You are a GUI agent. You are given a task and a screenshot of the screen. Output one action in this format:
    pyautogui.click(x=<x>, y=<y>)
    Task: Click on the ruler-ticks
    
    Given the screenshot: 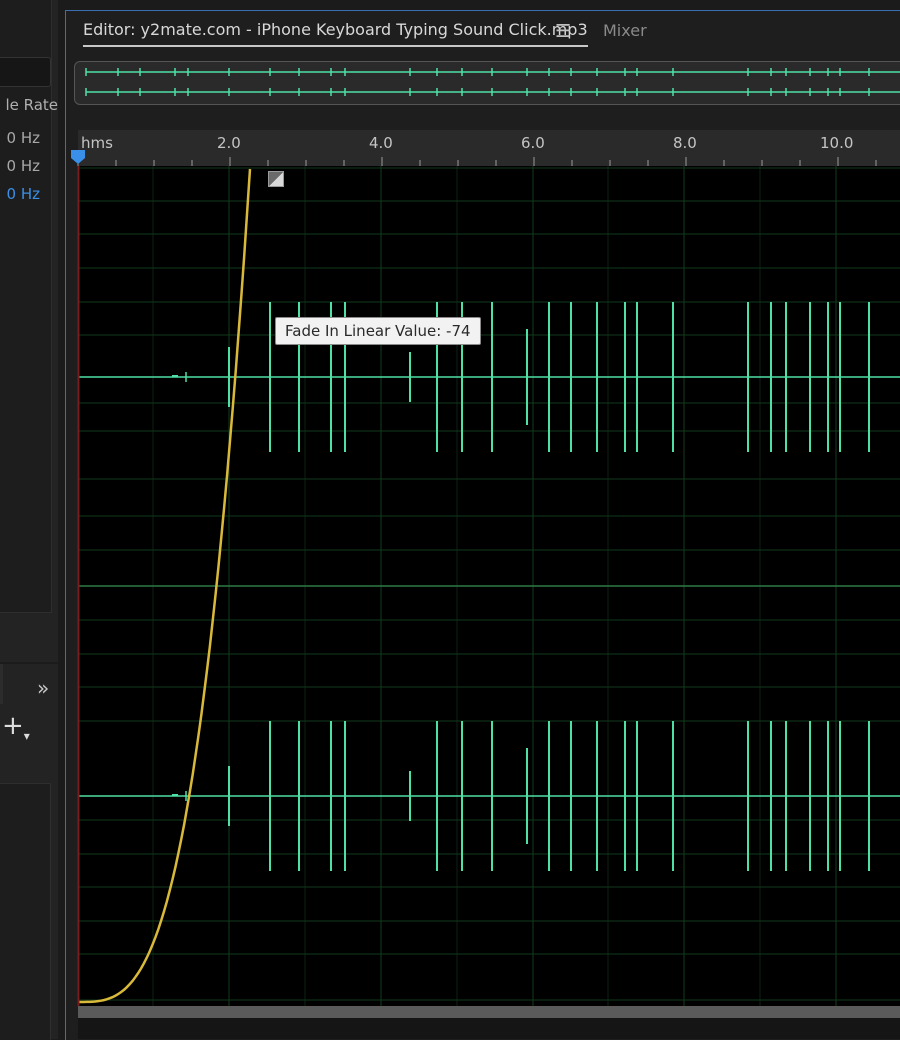 What is the action you would take?
    pyautogui.click(x=477, y=161)
    